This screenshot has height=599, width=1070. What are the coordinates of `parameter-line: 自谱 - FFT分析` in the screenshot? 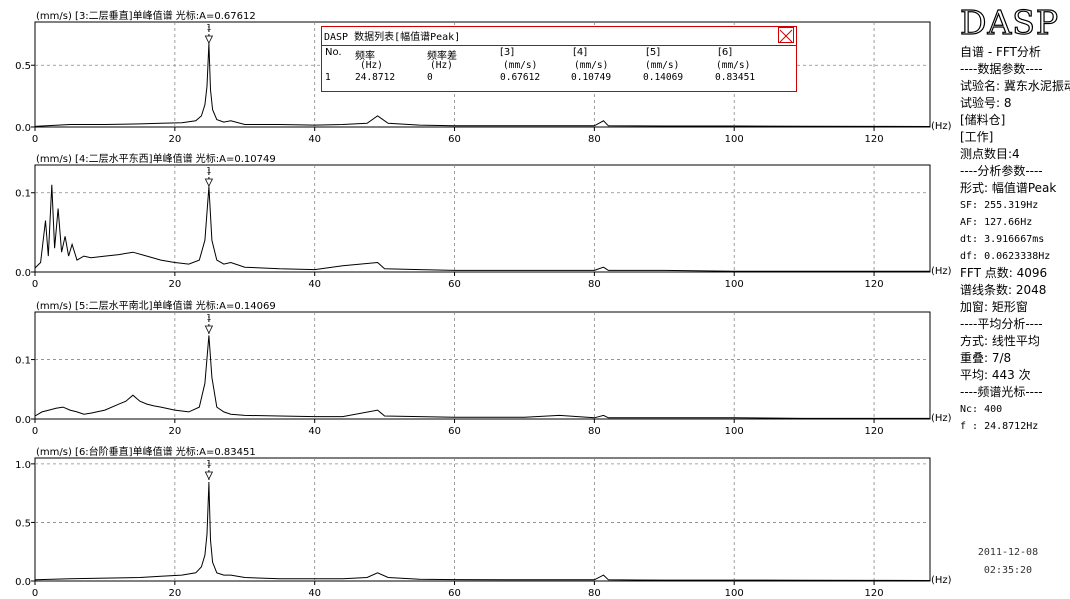 It's located at (1000, 52).